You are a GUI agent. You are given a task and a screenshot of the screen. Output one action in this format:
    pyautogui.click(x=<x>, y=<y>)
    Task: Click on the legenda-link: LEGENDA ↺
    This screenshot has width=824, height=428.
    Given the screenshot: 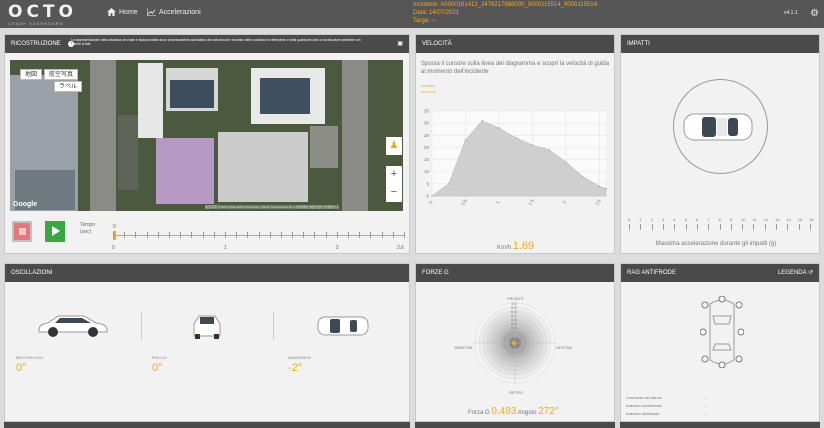 What is the action you would take?
    pyautogui.click(x=795, y=273)
    